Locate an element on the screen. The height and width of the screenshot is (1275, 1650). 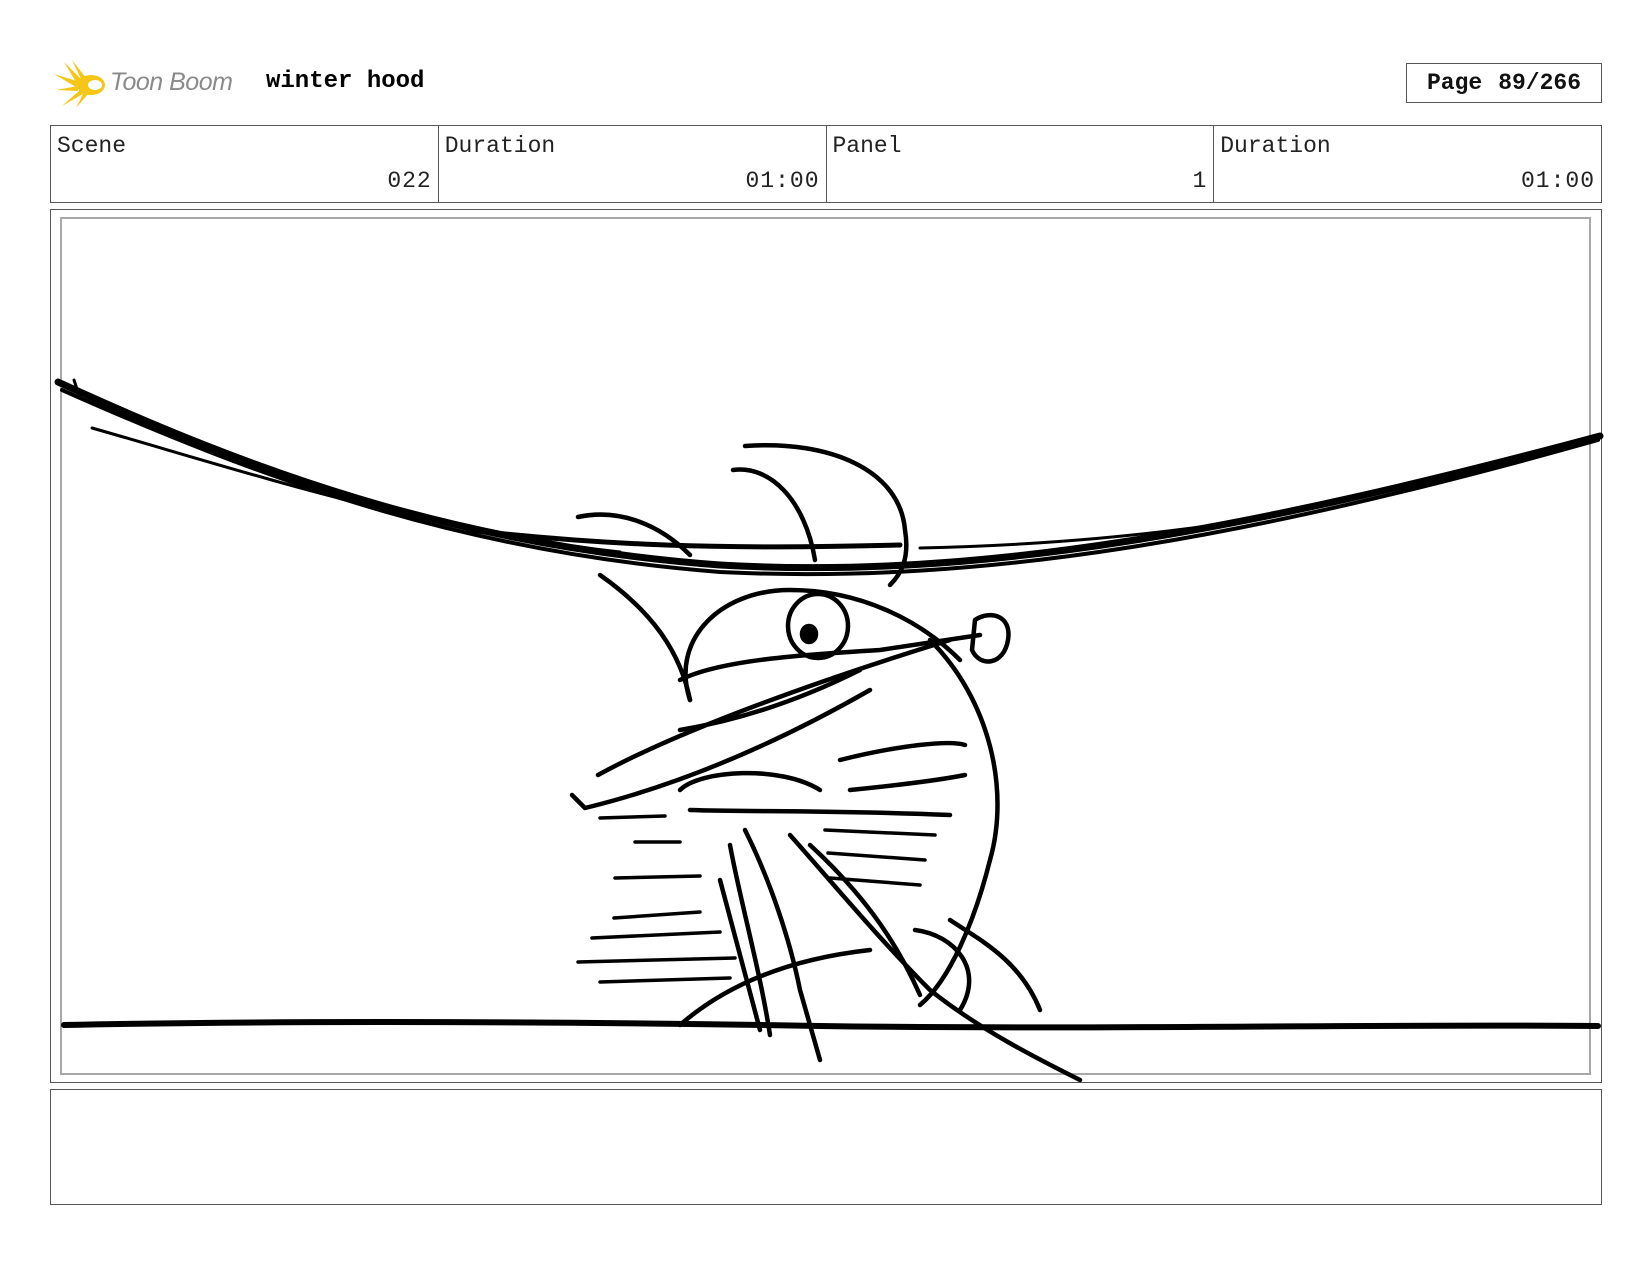
panel-notes is located at coordinates (826, 1147).